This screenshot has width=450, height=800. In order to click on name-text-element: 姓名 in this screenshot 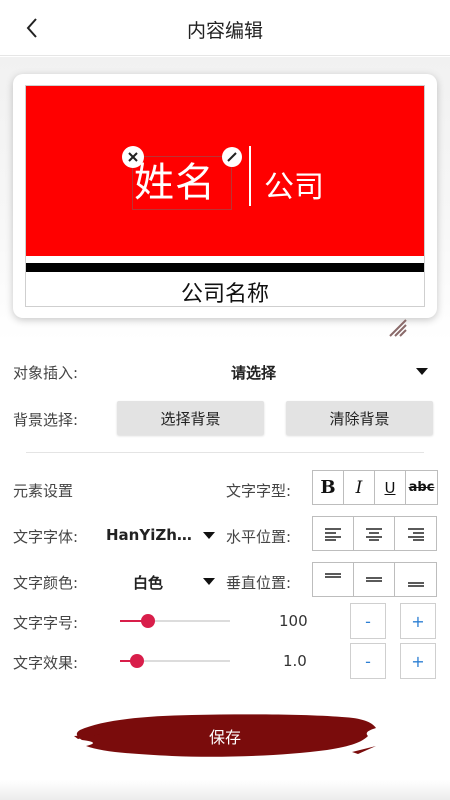, I will do `click(175, 179)`.